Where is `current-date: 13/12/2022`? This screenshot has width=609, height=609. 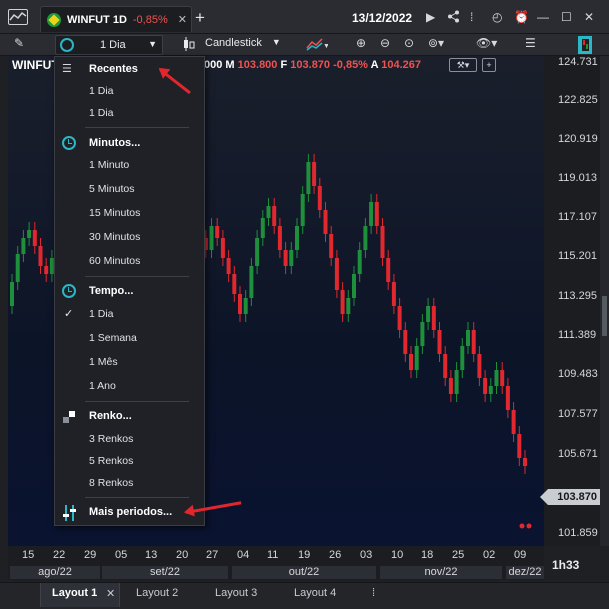 current-date: 13/12/2022 is located at coordinates (382, 18).